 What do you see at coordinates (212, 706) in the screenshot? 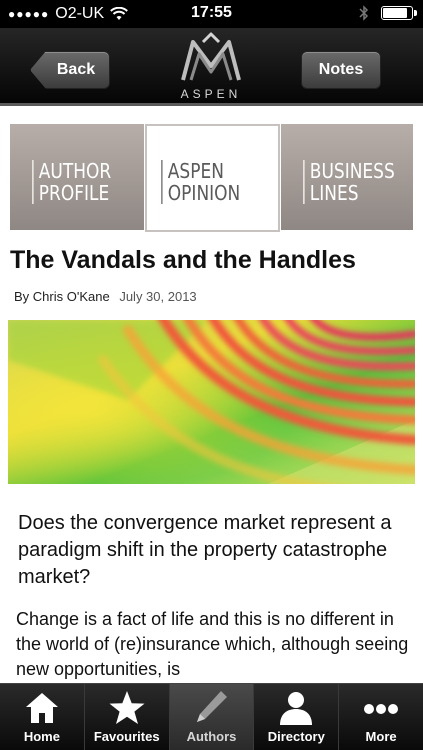
I see `pen-icon` at bounding box center [212, 706].